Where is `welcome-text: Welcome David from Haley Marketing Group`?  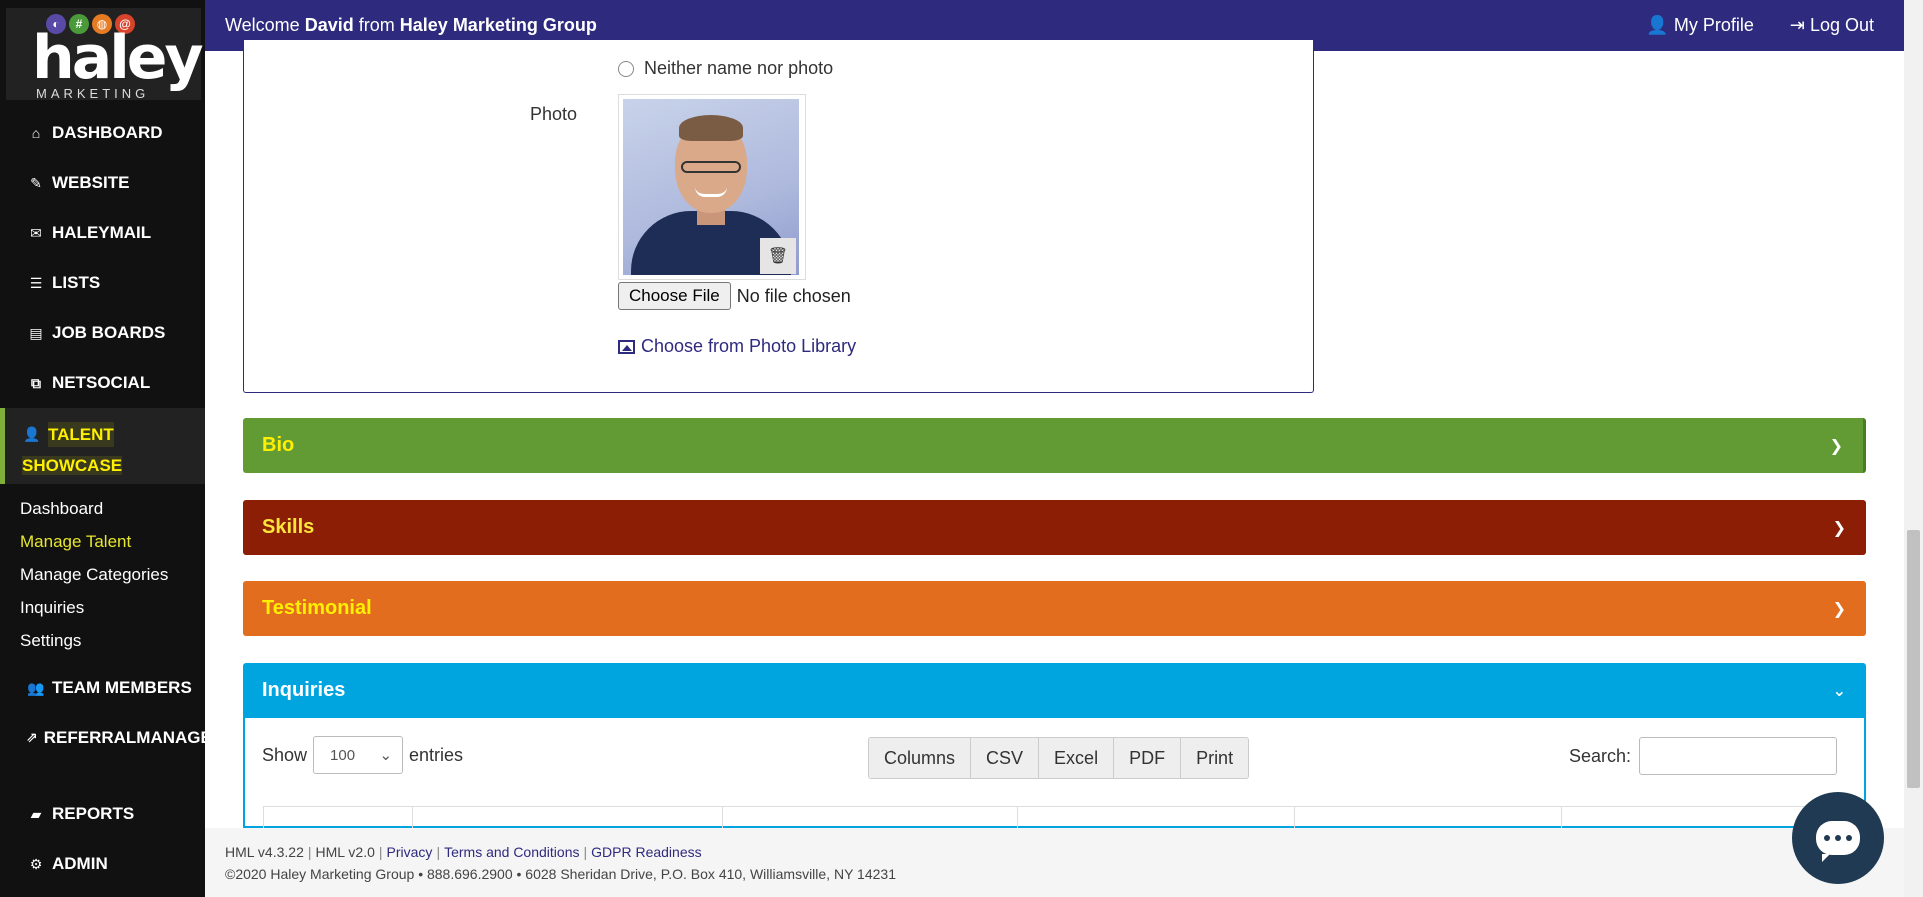
welcome-text: Welcome David from Haley Marketing Group is located at coordinates (411, 25).